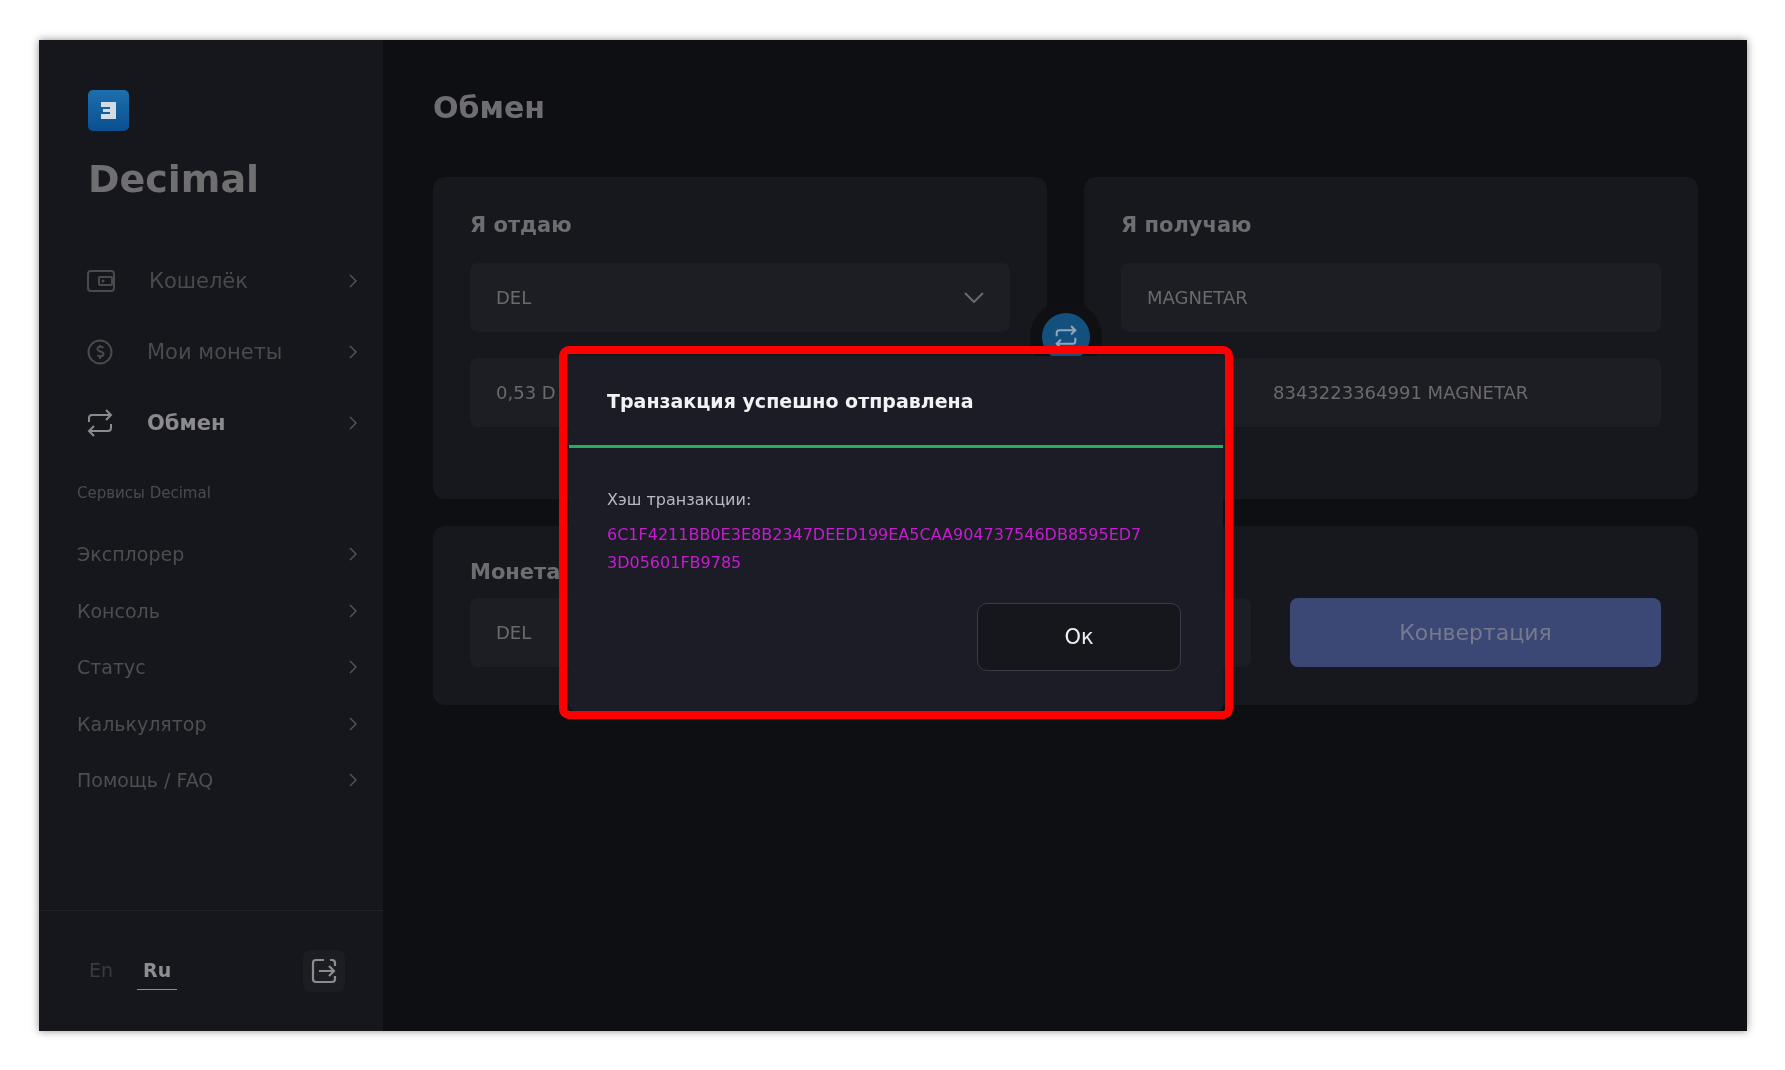 The width and height of the screenshot is (1785, 1070). Describe the element at coordinates (101, 280) in the screenshot. I see `wallet-icon` at that location.